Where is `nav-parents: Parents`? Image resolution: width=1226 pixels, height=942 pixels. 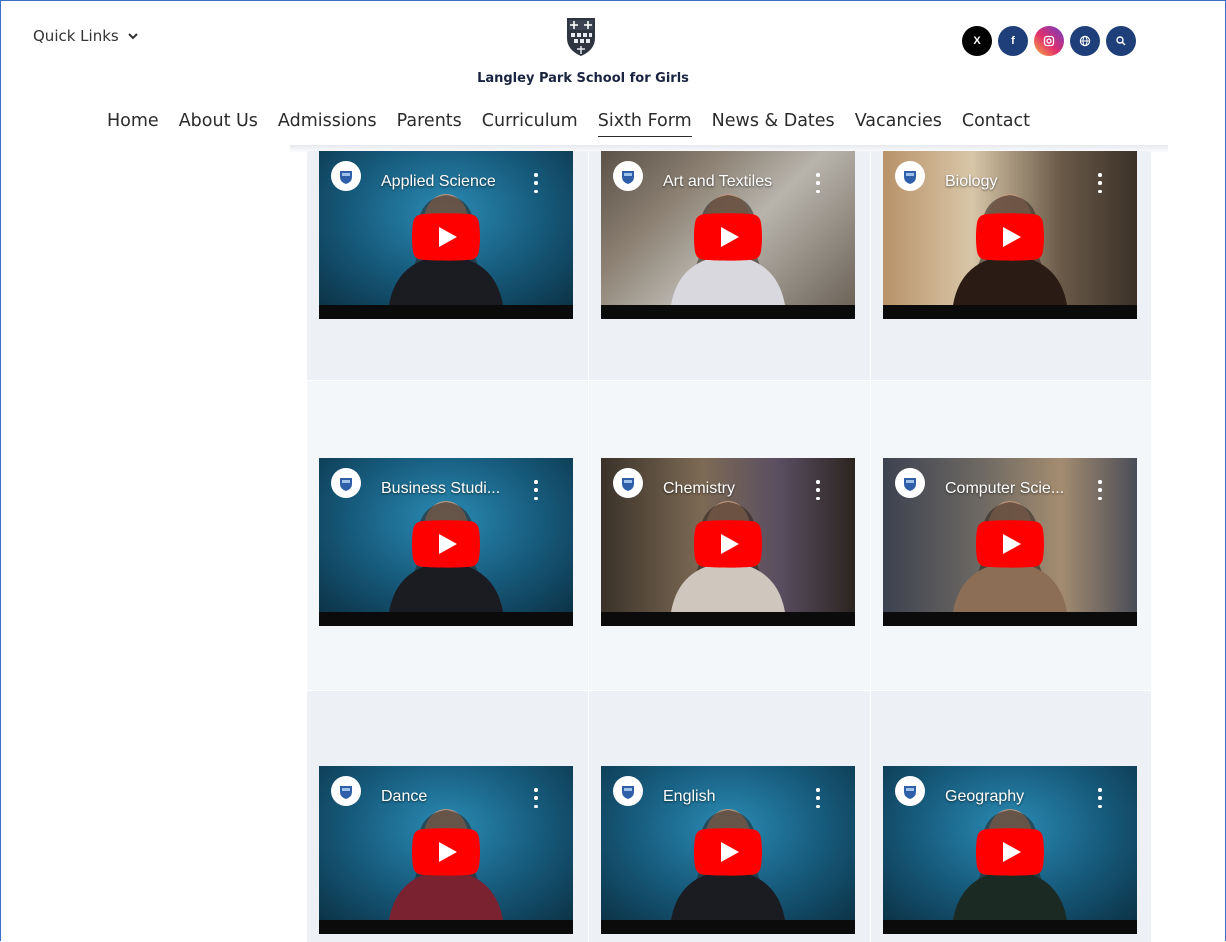 nav-parents: Parents is located at coordinates (429, 124).